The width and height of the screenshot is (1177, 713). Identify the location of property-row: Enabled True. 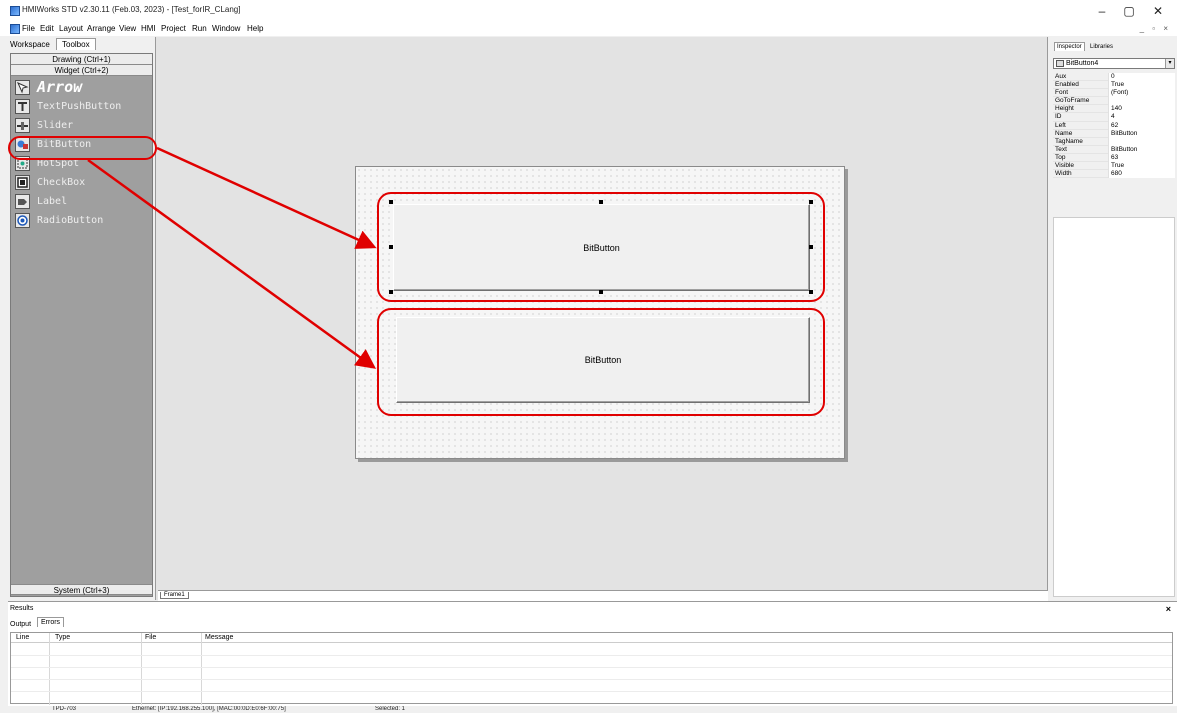
(1114, 85).